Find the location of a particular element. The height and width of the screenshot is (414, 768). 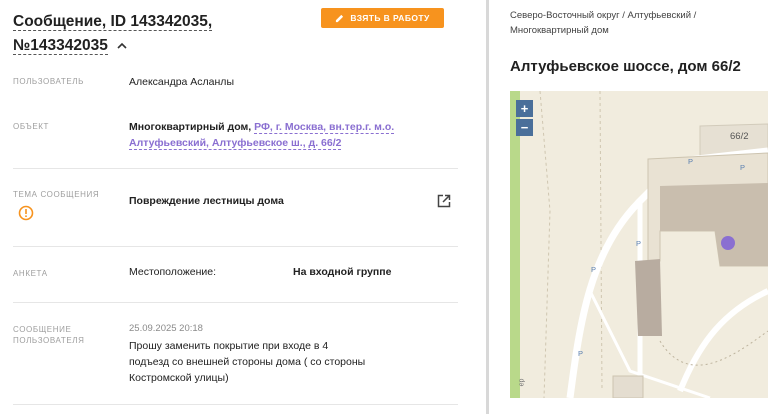

user-label: ПОЛЬЗОВАТЕЛЬ is located at coordinates (48, 81).